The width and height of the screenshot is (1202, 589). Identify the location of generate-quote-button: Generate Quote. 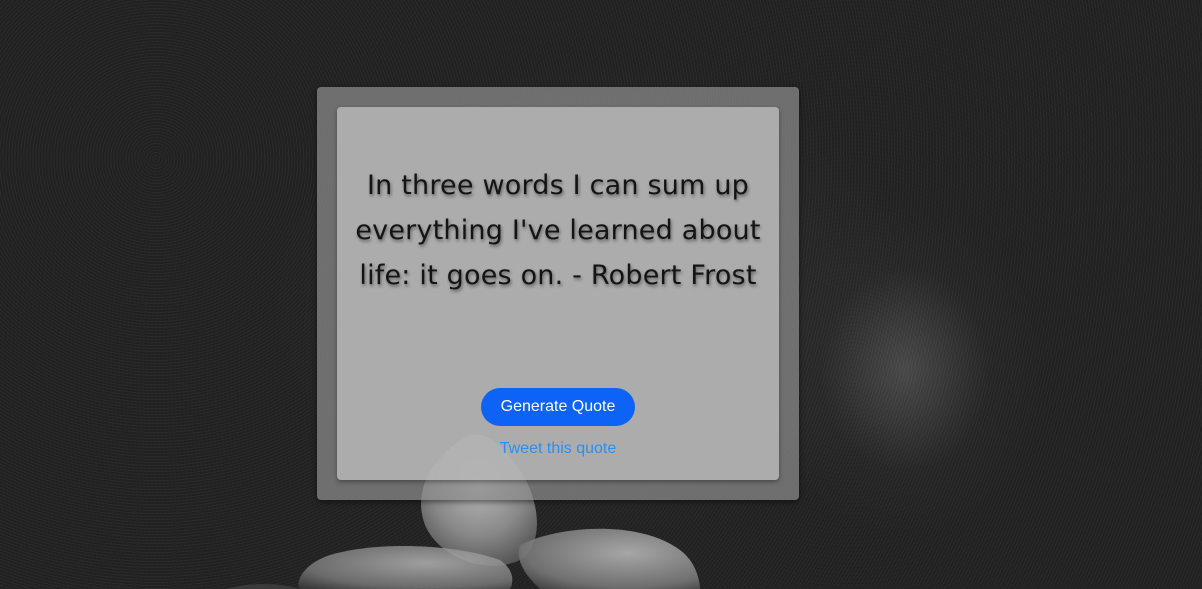
(558, 407).